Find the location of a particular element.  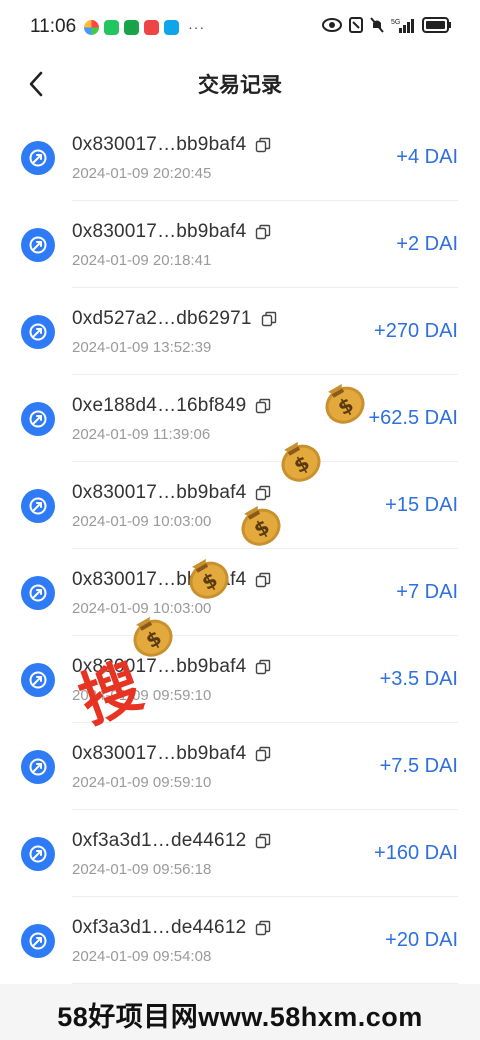

more-notifications-icon: ··· is located at coordinates (197, 27).